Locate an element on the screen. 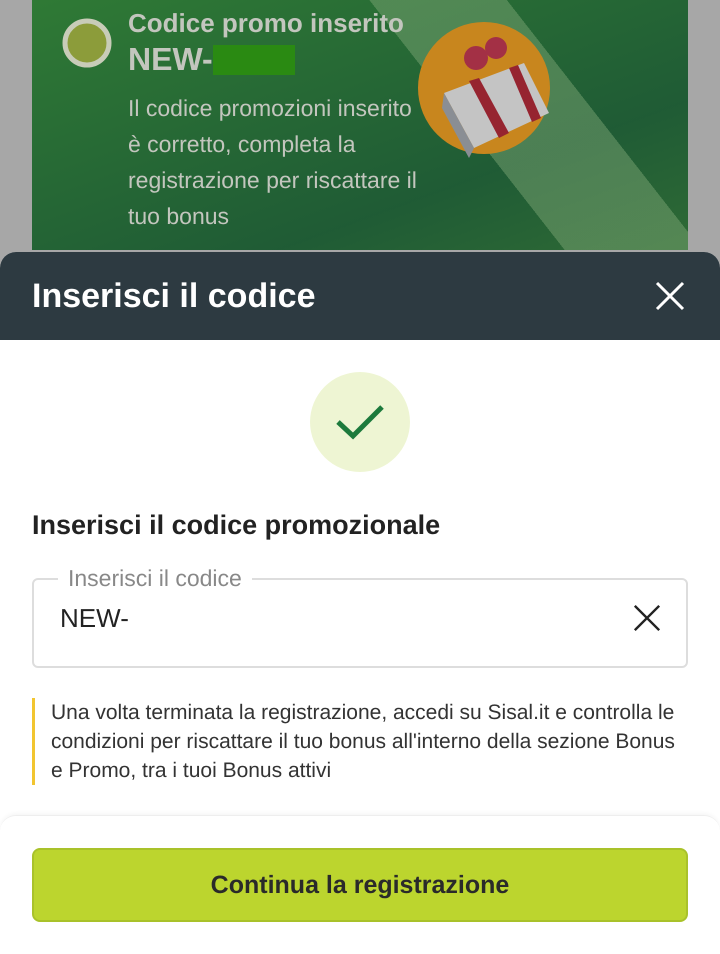 This screenshot has height=954, width=720. checkmark-icon is located at coordinates (360, 422).